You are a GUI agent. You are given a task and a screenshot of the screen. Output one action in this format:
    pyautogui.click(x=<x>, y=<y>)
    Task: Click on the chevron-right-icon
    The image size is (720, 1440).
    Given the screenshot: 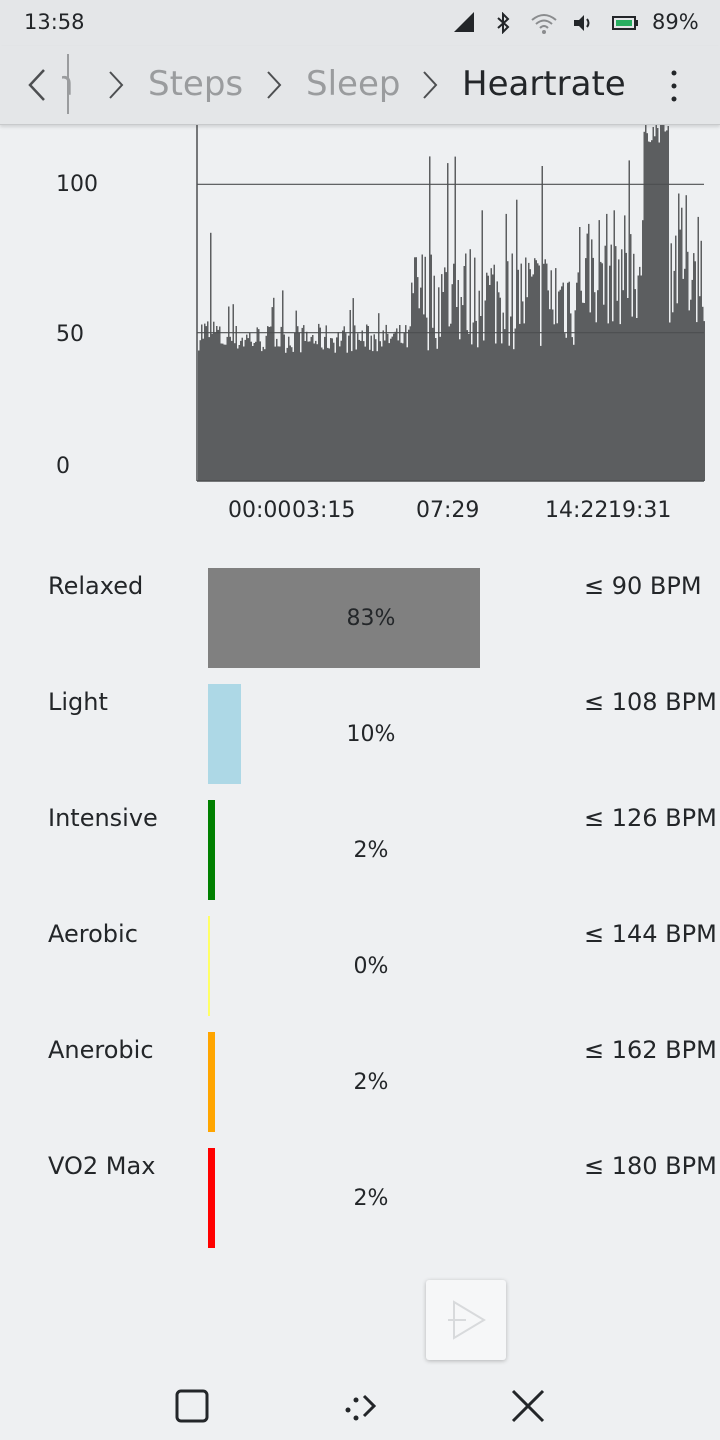 What is the action you would take?
    pyautogui.click(x=430, y=85)
    